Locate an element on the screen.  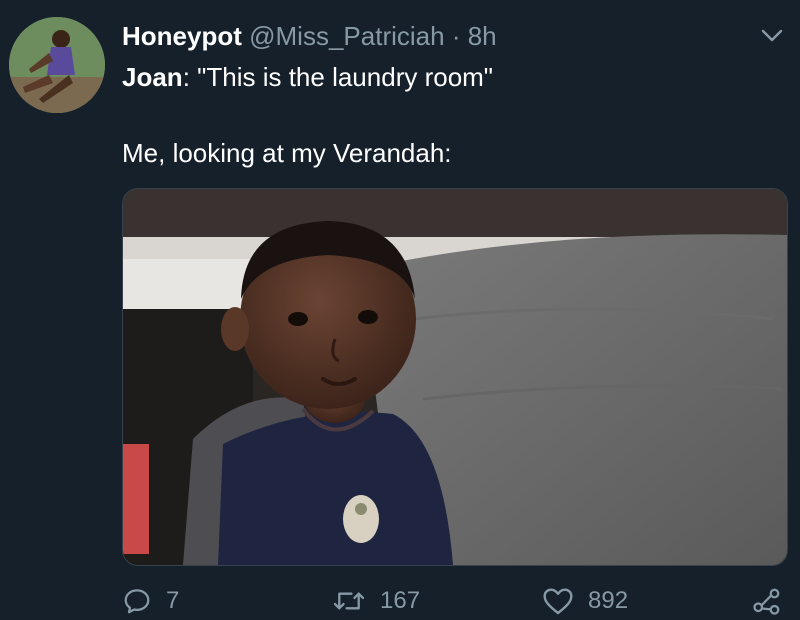
chevron-down-icon is located at coordinates (772, 36).